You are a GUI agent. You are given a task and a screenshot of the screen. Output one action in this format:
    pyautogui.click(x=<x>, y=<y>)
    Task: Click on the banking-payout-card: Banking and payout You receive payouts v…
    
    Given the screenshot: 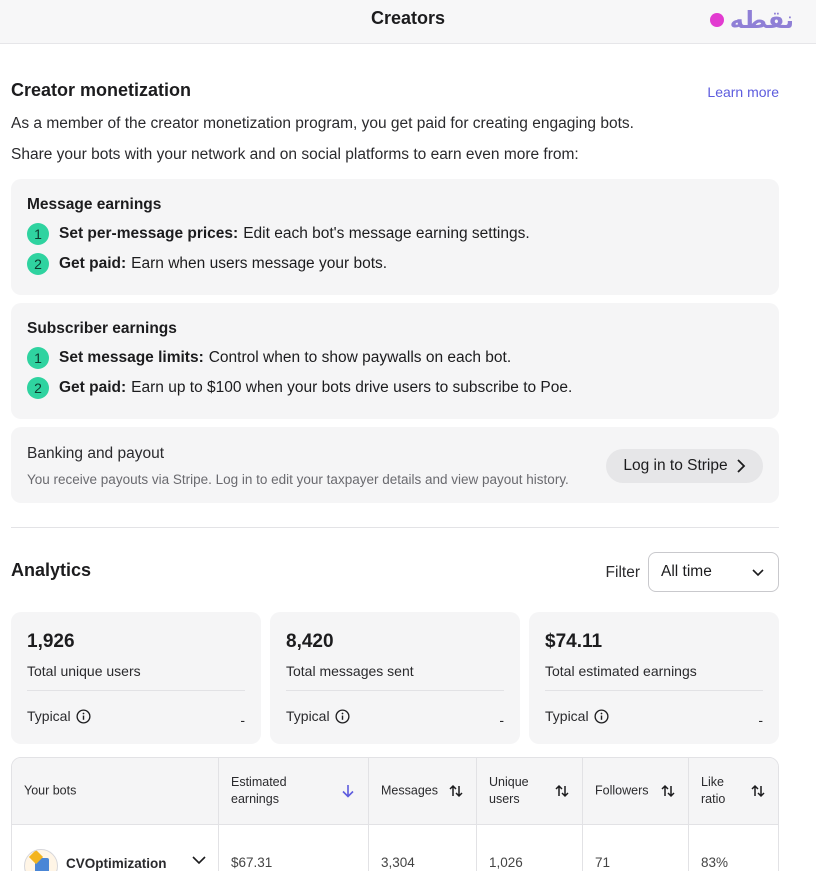 What is the action you would take?
    pyautogui.click(x=395, y=465)
    